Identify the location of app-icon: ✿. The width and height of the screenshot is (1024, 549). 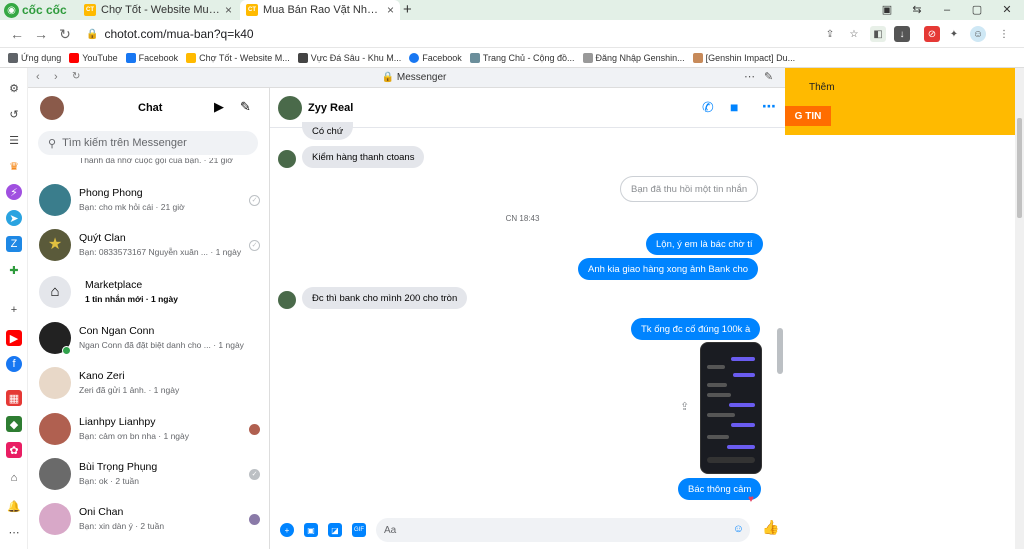
(14, 450).